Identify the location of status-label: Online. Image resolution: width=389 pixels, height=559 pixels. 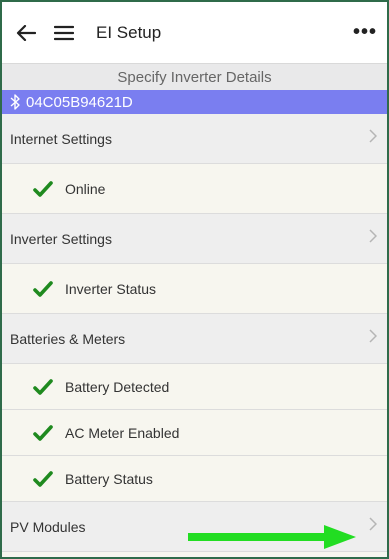
(85, 188).